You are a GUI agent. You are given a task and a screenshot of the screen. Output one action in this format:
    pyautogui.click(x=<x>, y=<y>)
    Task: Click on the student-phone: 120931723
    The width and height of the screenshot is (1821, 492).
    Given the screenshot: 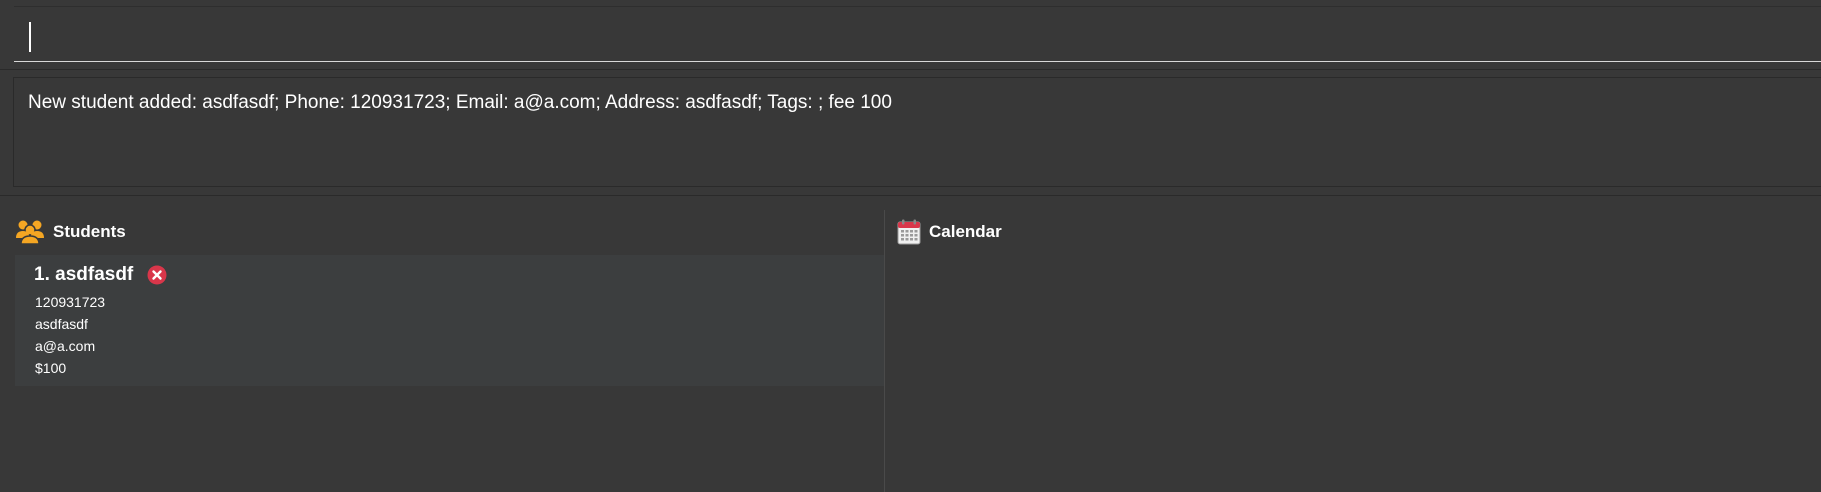 What is the action you would take?
    pyautogui.click(x=70, y=302)
    